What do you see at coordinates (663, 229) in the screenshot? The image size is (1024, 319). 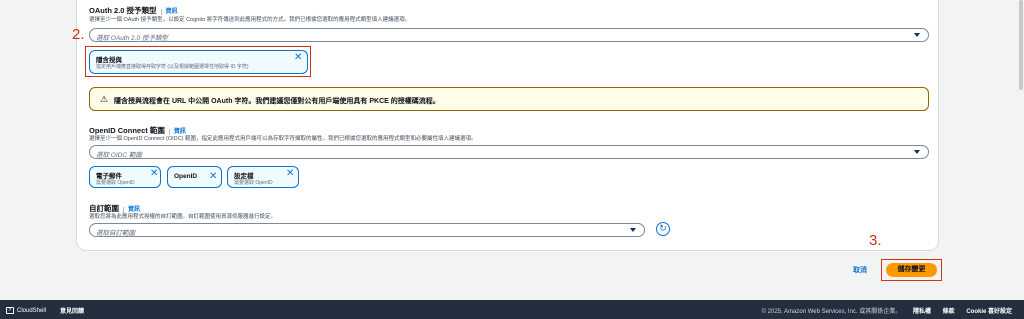 I see `refresh-icon: ↻` at bounding box center [663, 229].